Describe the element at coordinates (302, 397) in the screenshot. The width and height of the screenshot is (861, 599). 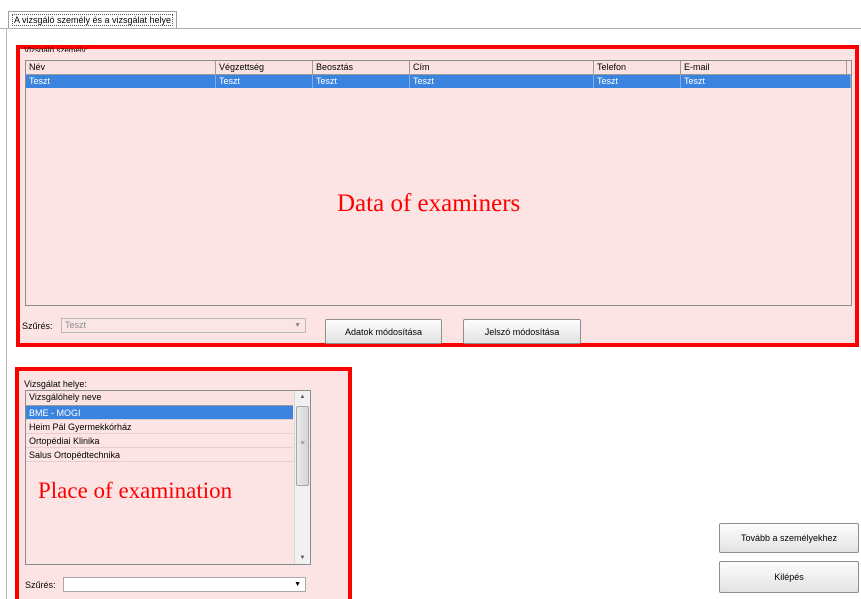
I see `scroll-up-icon: ▲` at that location.